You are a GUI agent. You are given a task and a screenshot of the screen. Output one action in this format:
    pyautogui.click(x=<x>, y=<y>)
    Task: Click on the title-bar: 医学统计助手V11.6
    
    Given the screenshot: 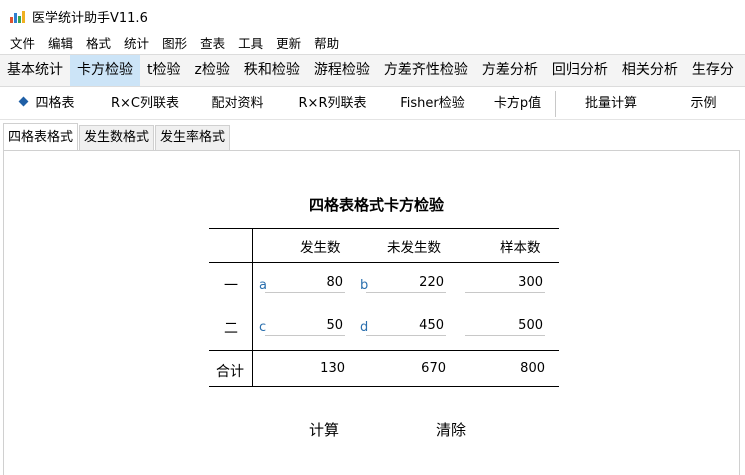 What is the action you would take?
    pyautogui.click(x=372, y=16)
    